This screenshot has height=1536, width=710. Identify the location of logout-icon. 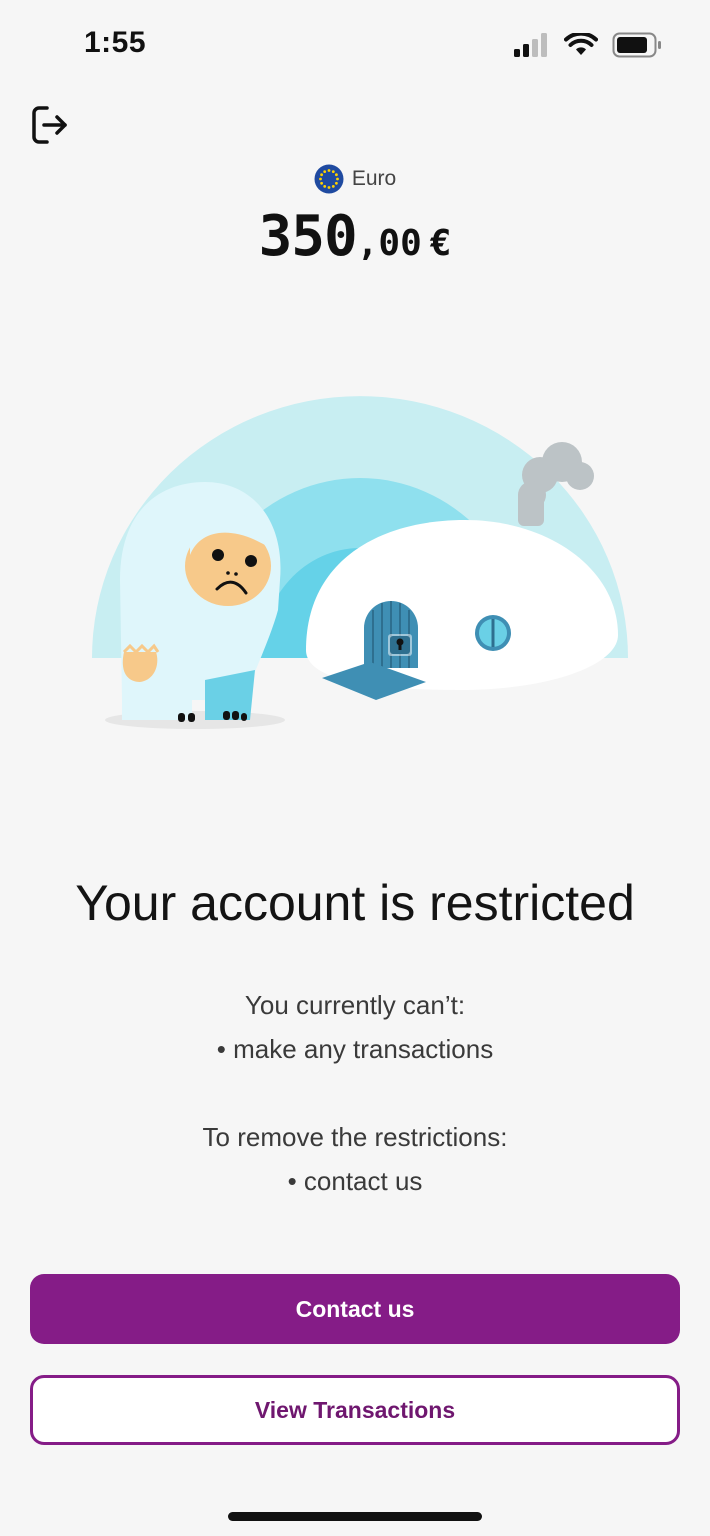
(49, 125).